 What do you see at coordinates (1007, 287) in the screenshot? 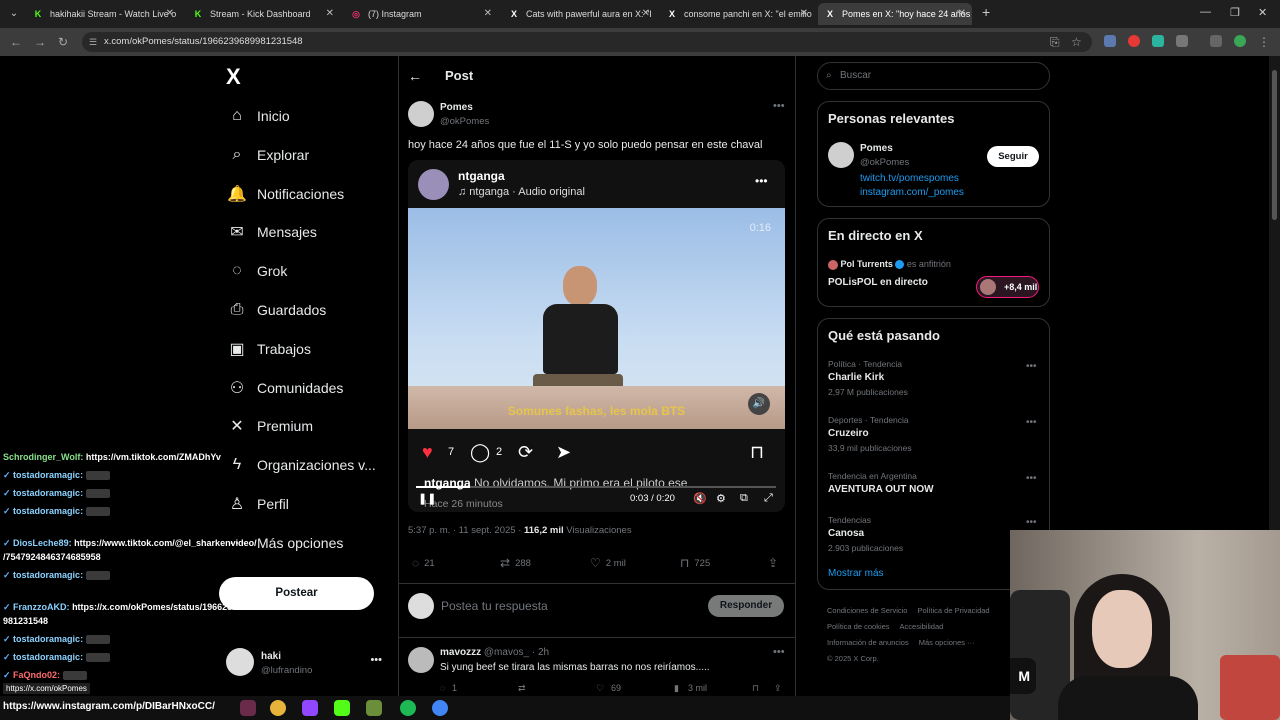
I see `live-listeners-badge: +8,4 mil` at bounding box center [1007, 287].